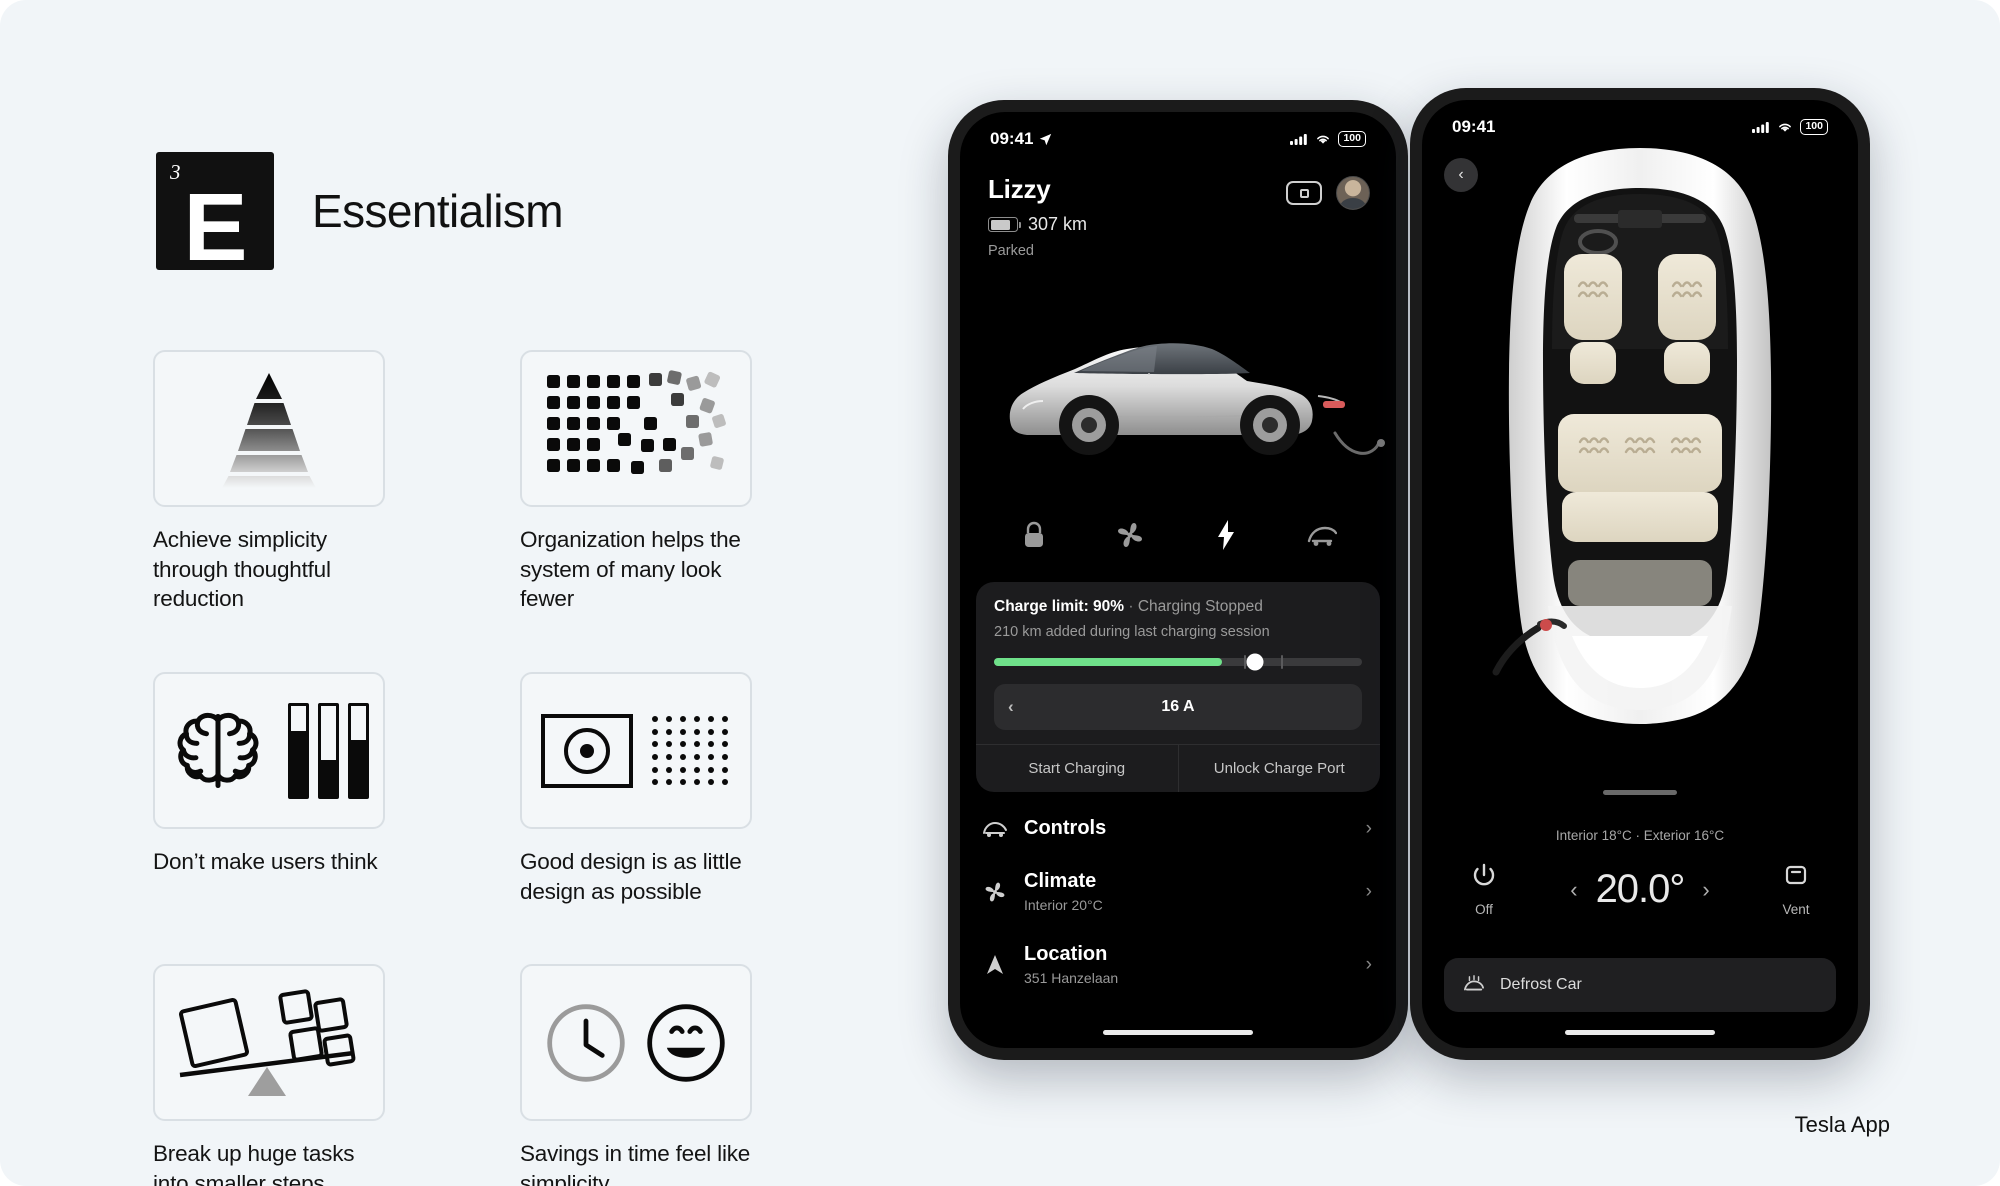 Image resolution: width=2000 pixels, height=1186 pixels. What do you see at coordinates (1178, 392) in the screenshot?
I see `vehicle-image` at bounding box center [1178, 392].